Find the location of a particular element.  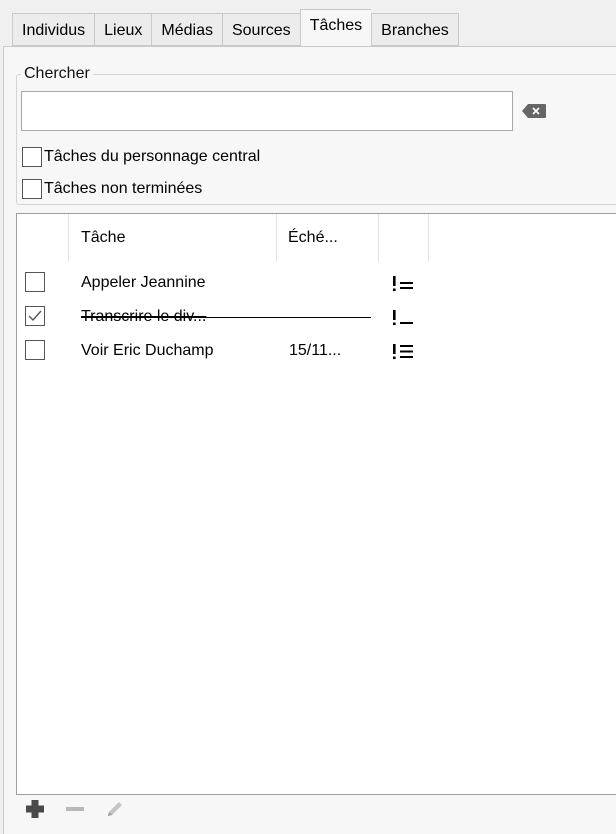

filter-unfinished: Tâches non terminées is located at coordinates (112, 189).